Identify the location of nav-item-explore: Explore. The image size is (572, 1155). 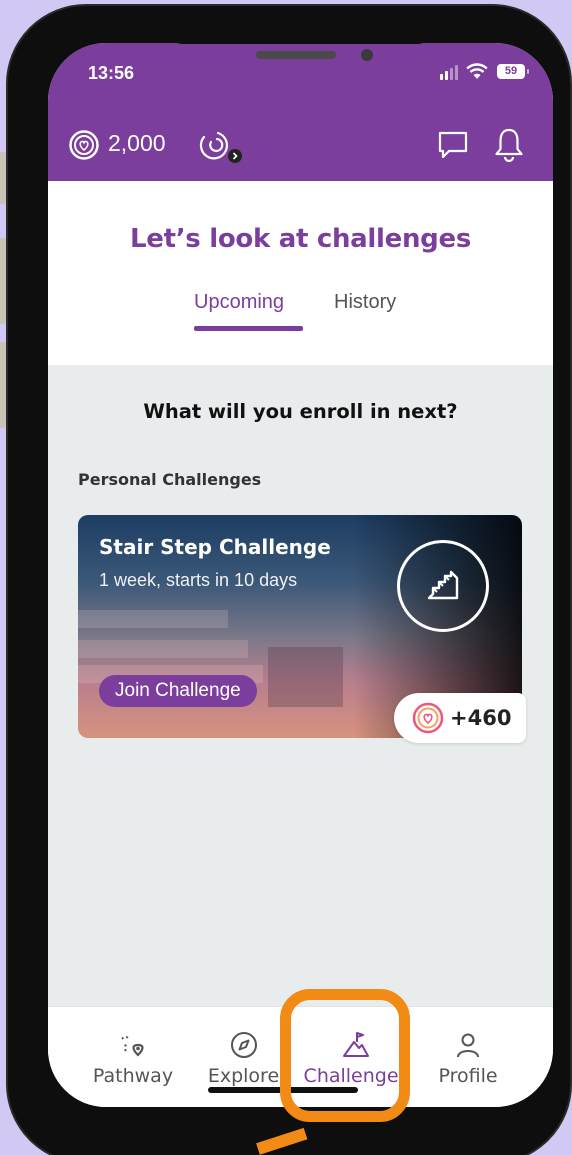
(243, 1047).